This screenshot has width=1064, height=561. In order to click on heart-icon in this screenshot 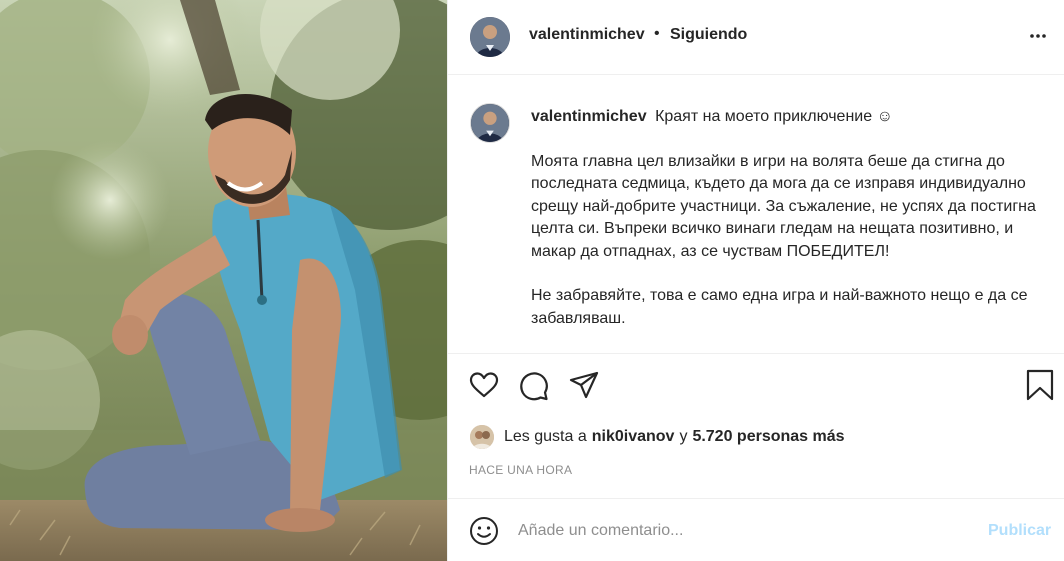, I will do `click(484, 385)`.